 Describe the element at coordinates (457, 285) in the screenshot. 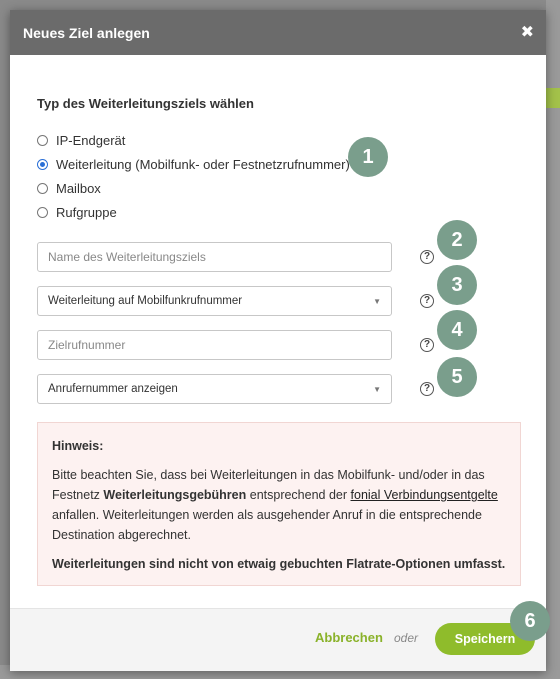

I see `step-badge-3: 3` at that location.